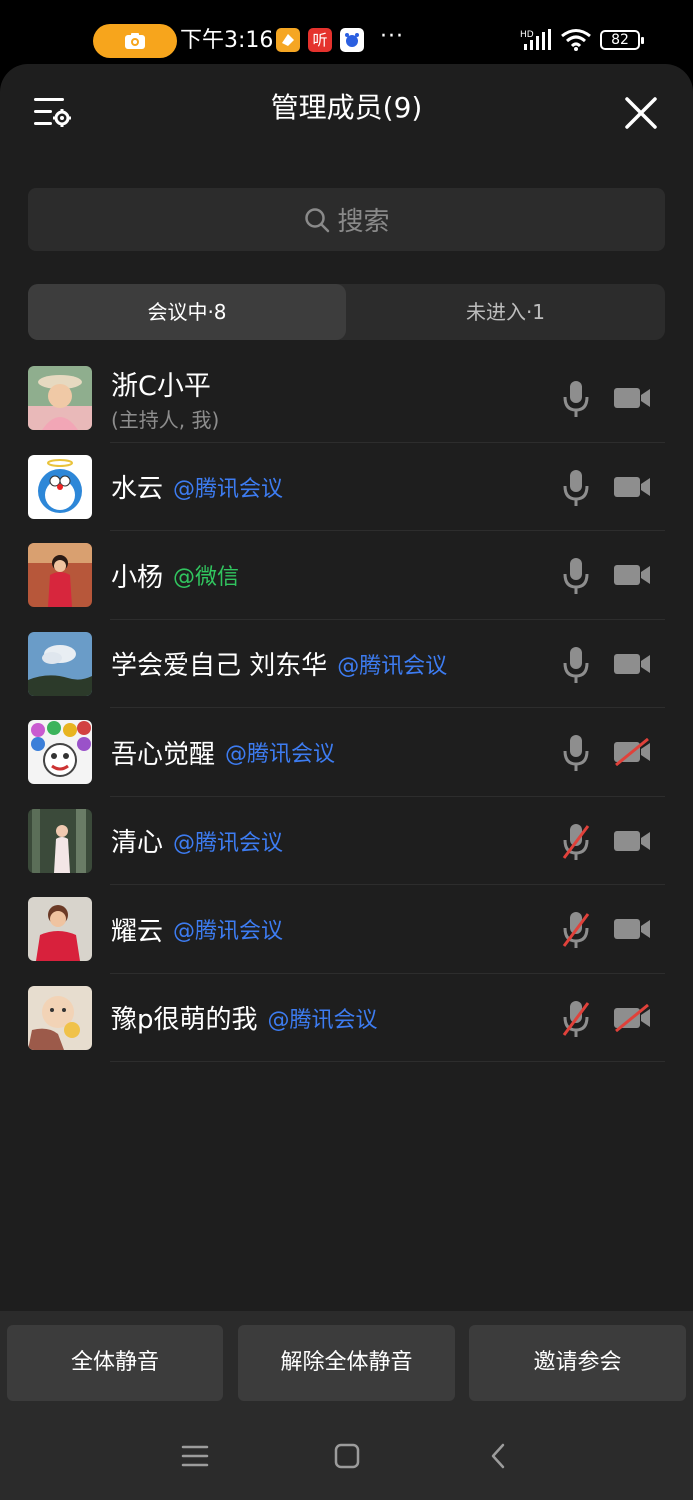  What do you see at coordinates (161, 386) in the screenshot?
I see `member-name: 浙C小平` at bounding box center [161, 386].